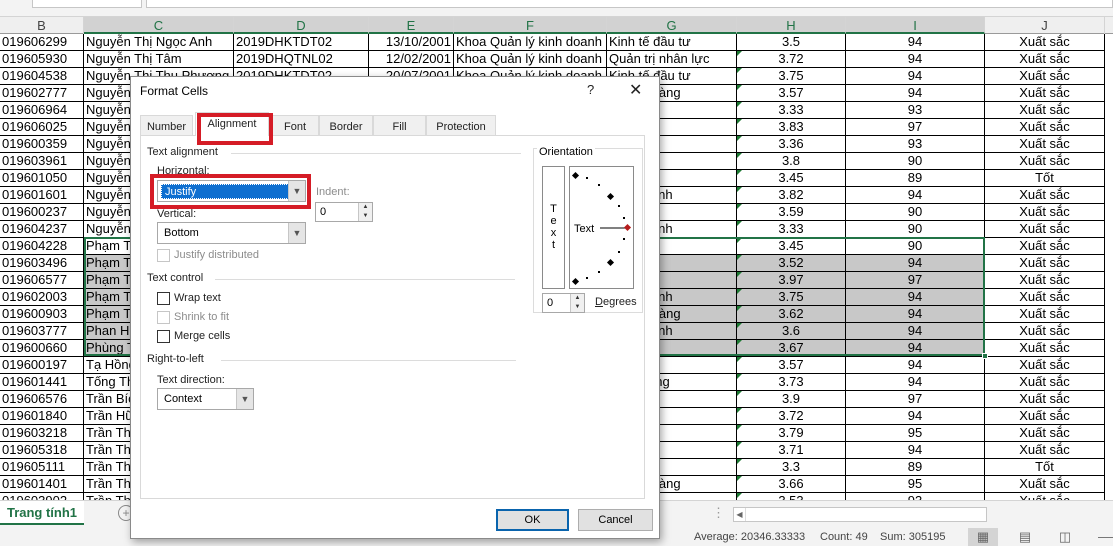 The height and width of the screenshot is (546, 1113). I want to click on page-break-view-icon: ◫, so click(1065, 537).